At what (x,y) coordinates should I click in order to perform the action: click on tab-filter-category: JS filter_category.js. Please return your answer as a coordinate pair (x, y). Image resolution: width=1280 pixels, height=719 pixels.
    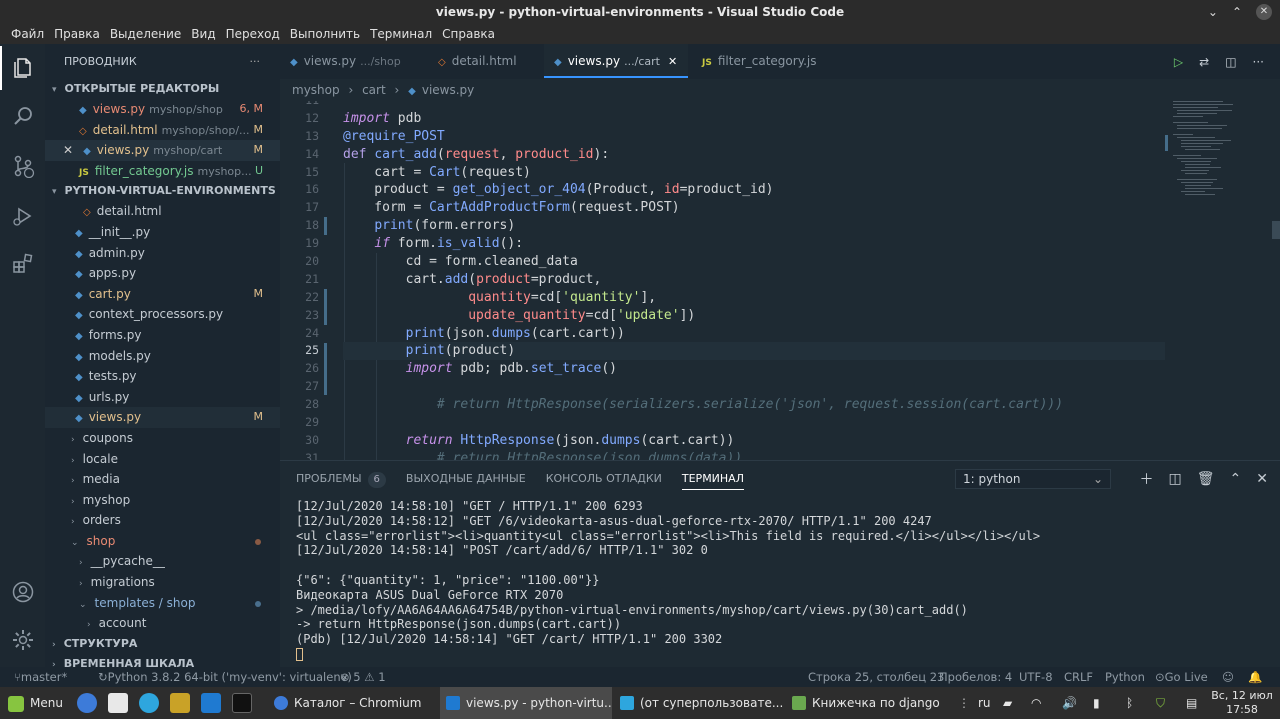
    Looking at the image, I should click on (759, 61).